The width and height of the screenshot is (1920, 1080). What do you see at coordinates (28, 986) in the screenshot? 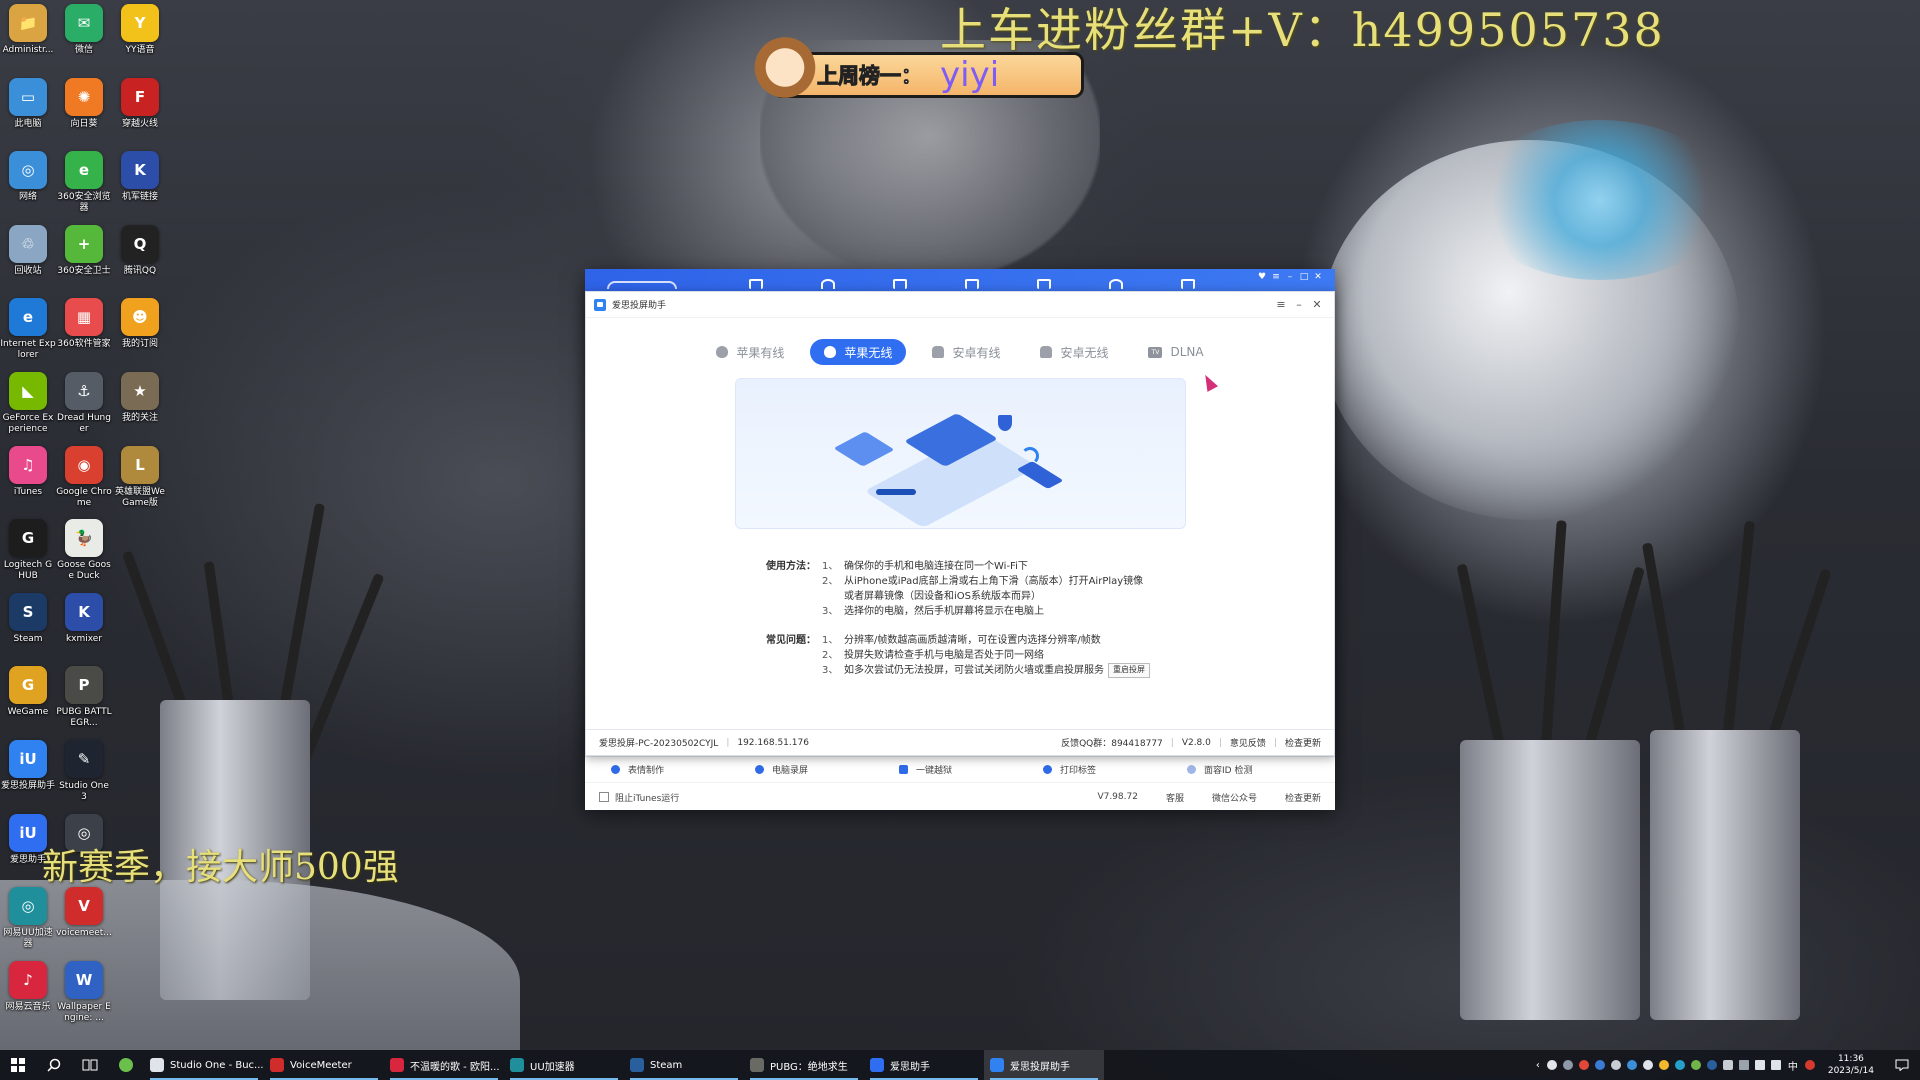
I see `desktop-icon: ♪ 网易云音乐` at bounding box center [28, 986].